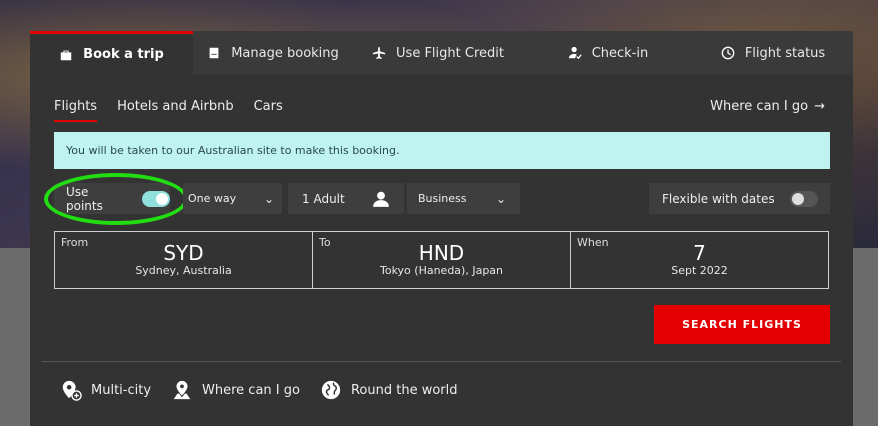  Describe the element at coordinates (699, 270) in the screenshot. I see `when-month: Sept 2022` at that location.